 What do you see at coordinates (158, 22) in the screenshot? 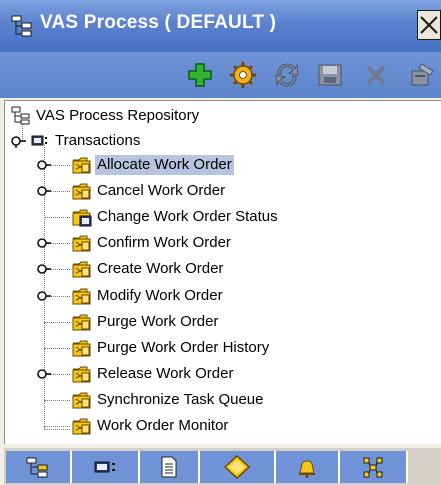
I see `window-title: VAS Process ( DEFAULT )` at bounding box center [158, 22].